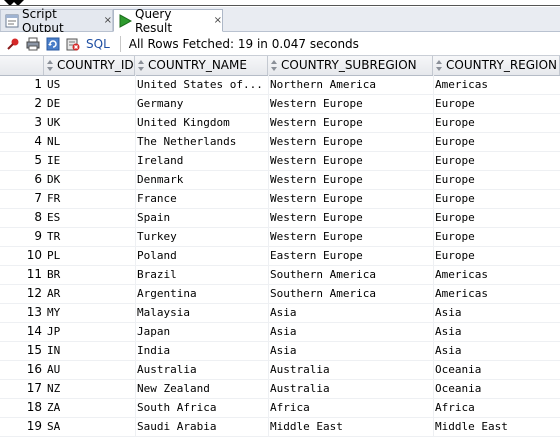 The image size is (560, 437). What do you see at coordinates (21, 350) in the screenshot?
I see `row-number: 15` at bounding box center [21, 350].